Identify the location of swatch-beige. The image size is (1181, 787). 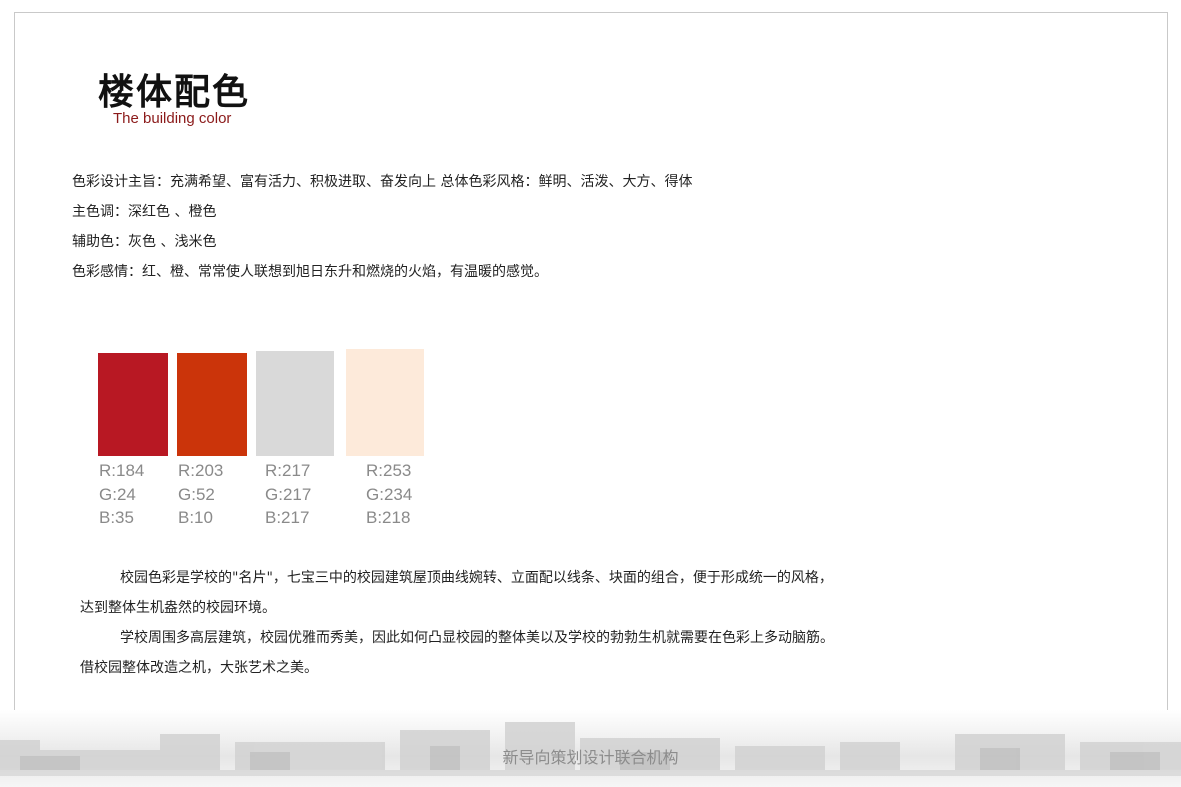
(385, 402).